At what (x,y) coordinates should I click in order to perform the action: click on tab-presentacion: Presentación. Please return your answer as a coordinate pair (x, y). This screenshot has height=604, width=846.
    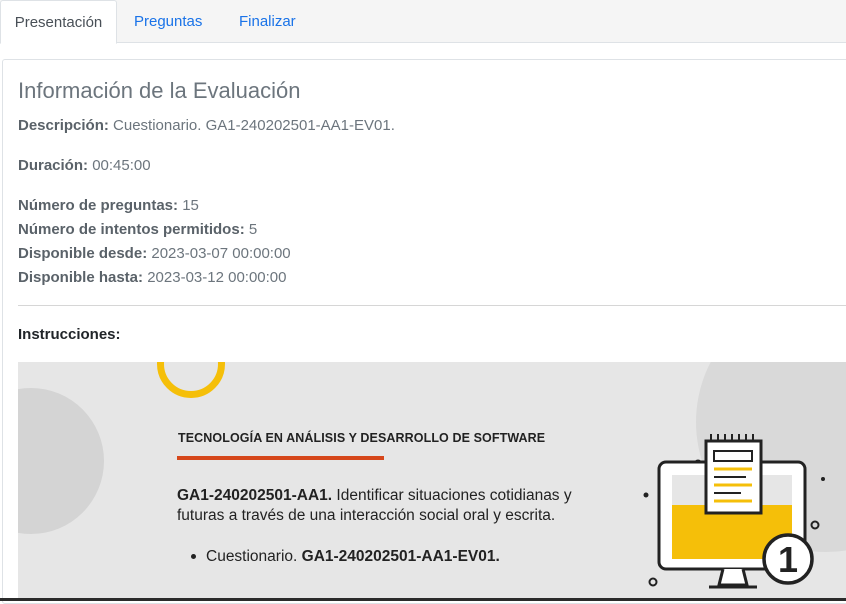
    Looking at the image, I should click on (58, 22).